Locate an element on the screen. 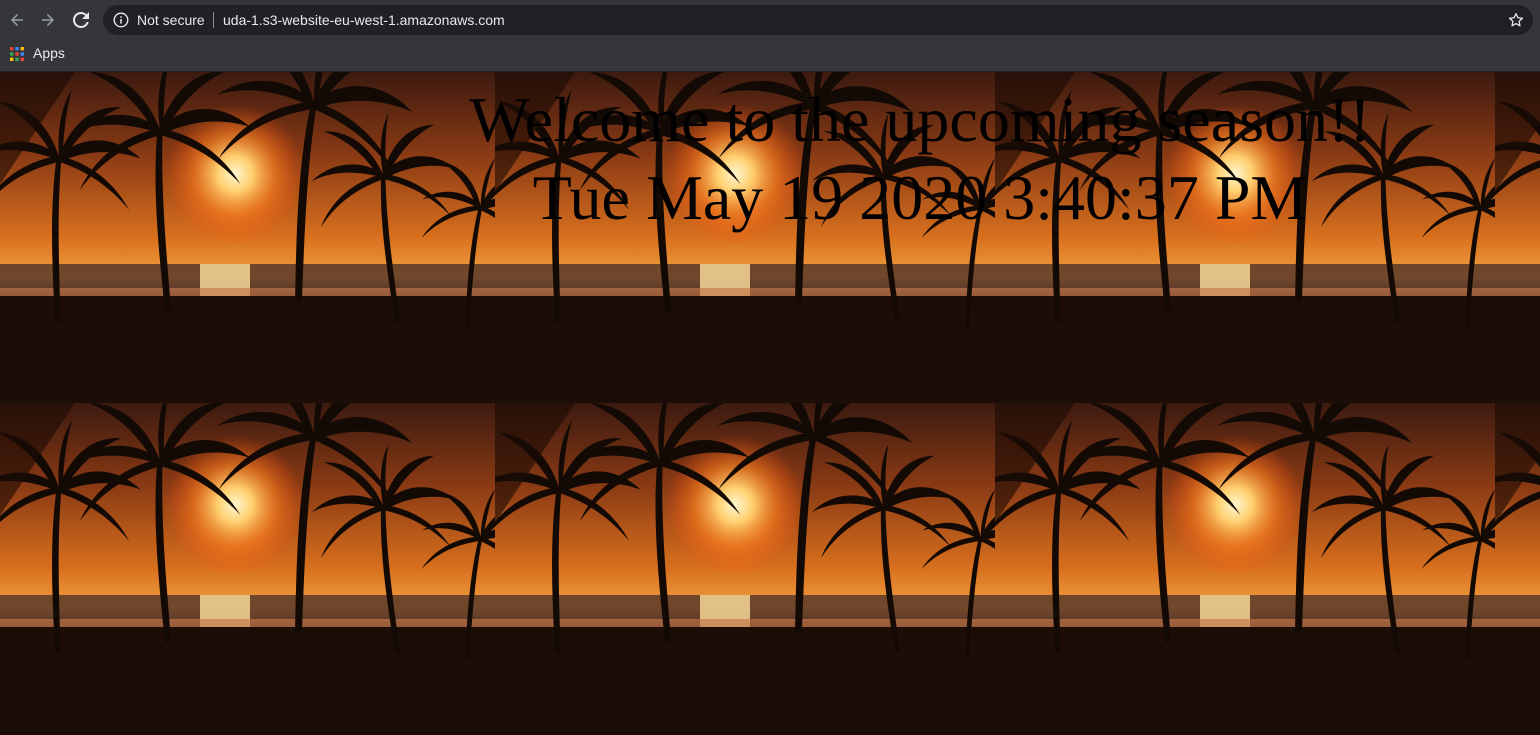  forward-arrow-icon is located at coordinates (48, 20).